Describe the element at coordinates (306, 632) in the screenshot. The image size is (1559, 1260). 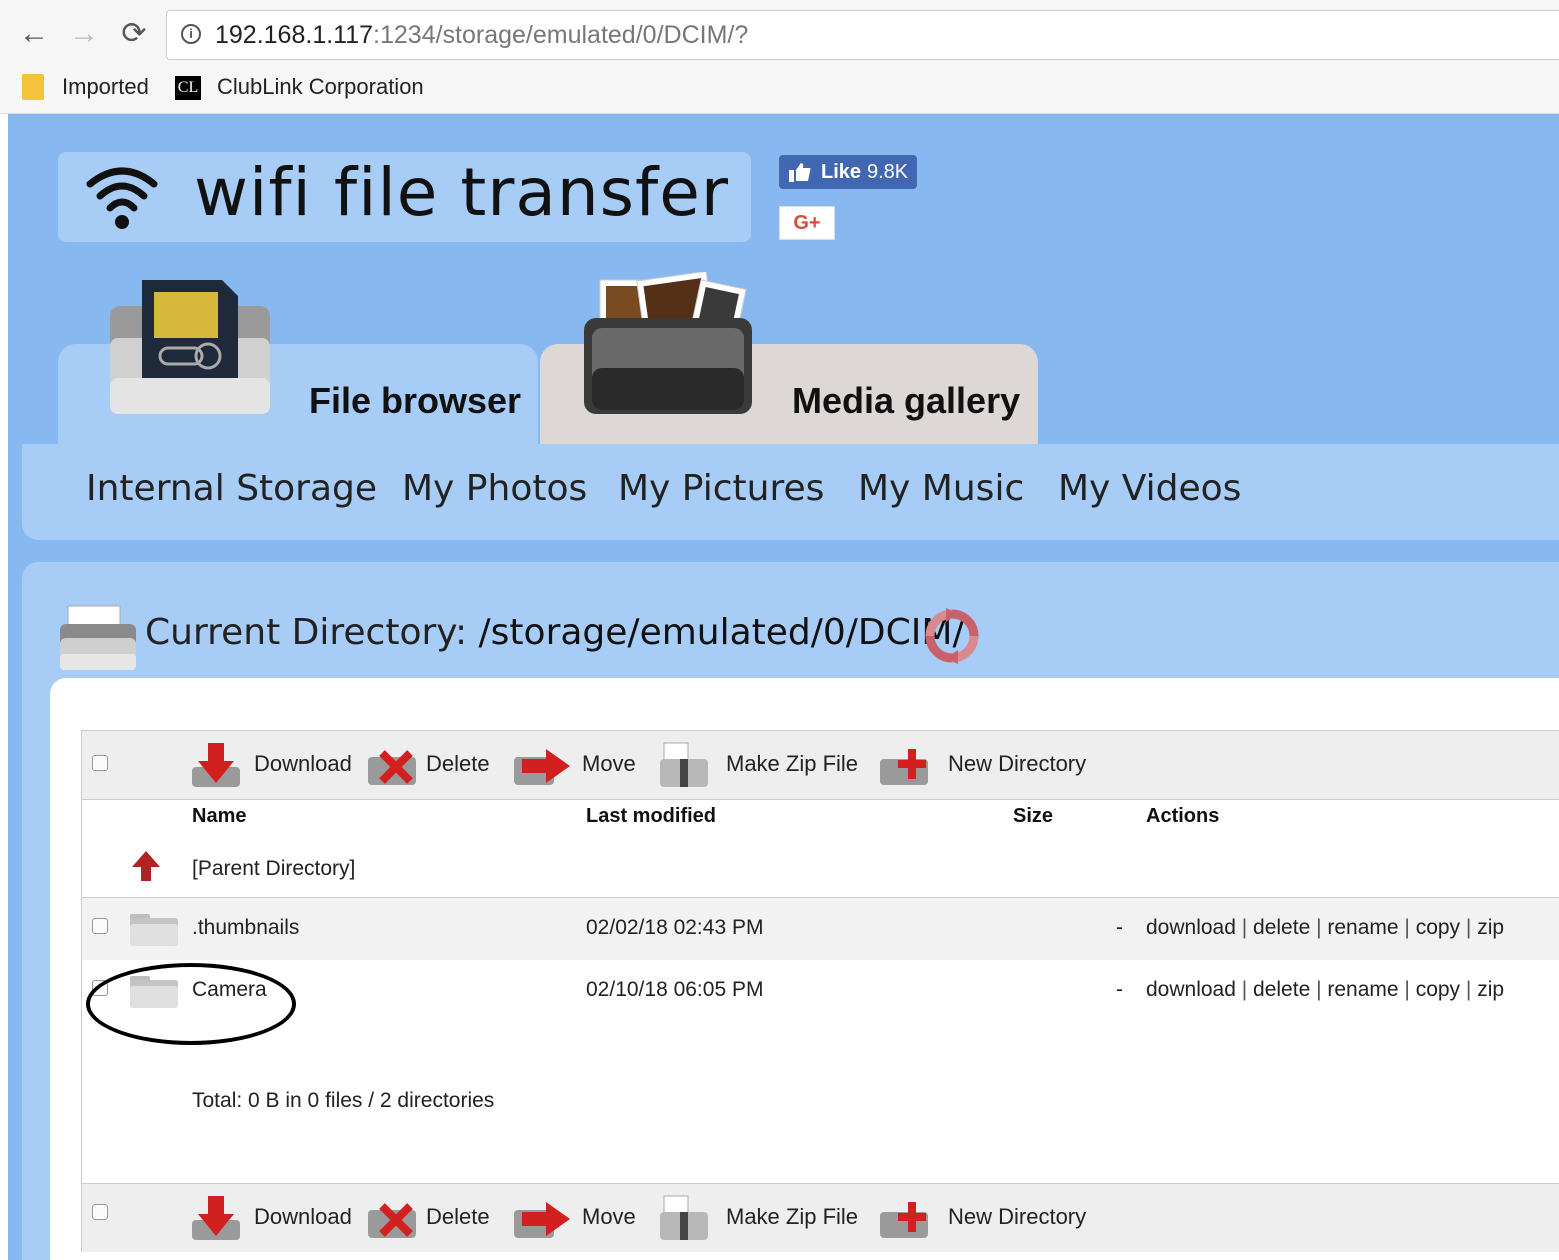
I see `current-directory-label: Current Directory:` at that location.